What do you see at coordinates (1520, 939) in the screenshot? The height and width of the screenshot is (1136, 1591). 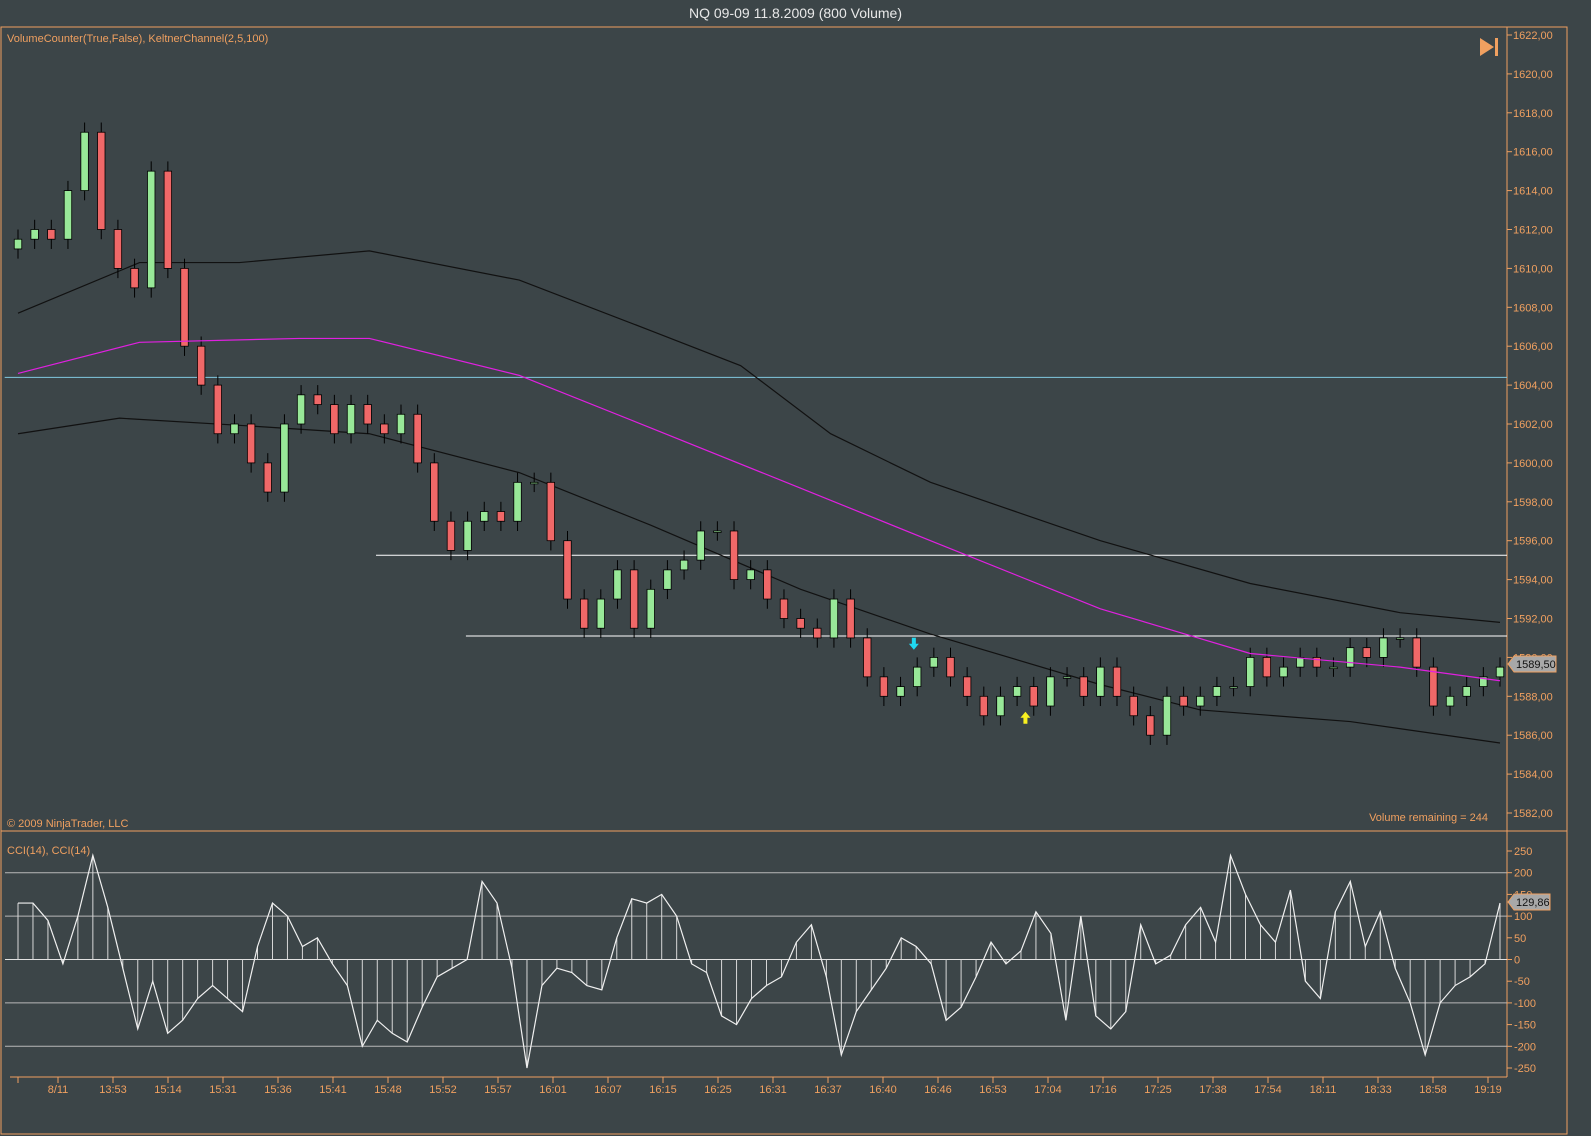 I see `cci-tick-label: 50` at bounding box center [1520, 939].